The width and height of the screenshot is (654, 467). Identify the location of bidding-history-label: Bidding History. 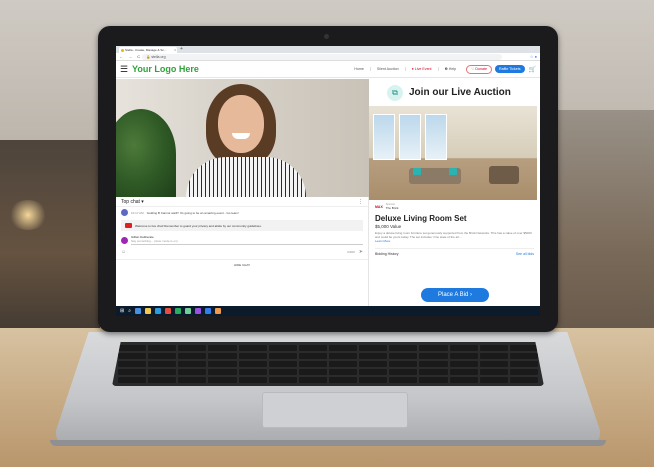
(387, 254).